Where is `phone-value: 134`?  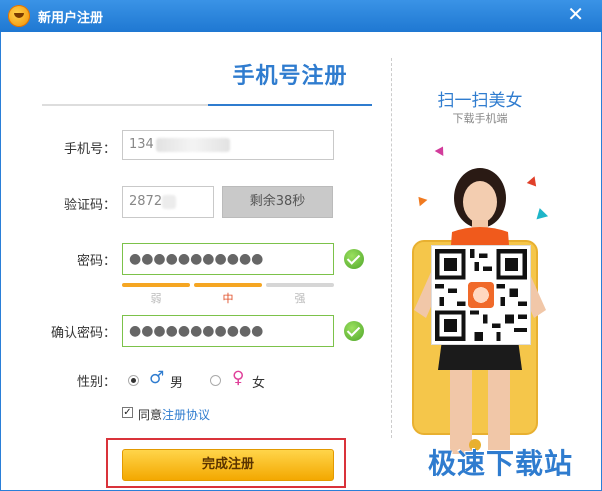
phone-value: 134 is located at coordinates (141, 144).